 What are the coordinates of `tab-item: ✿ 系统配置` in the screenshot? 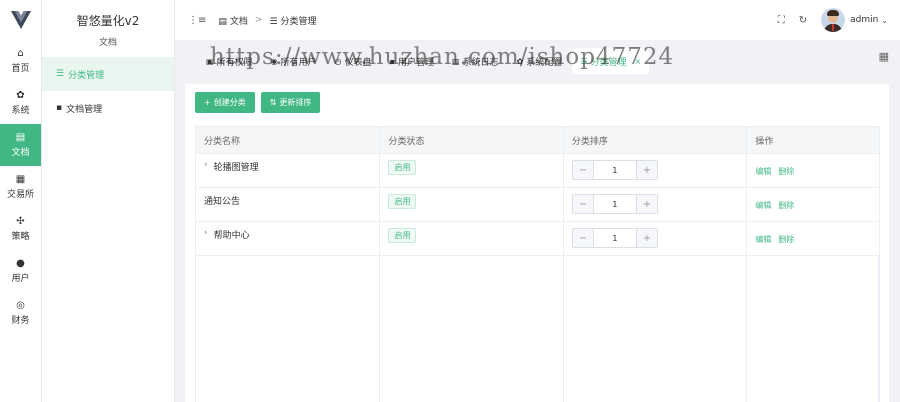 It's located at (539, 61).